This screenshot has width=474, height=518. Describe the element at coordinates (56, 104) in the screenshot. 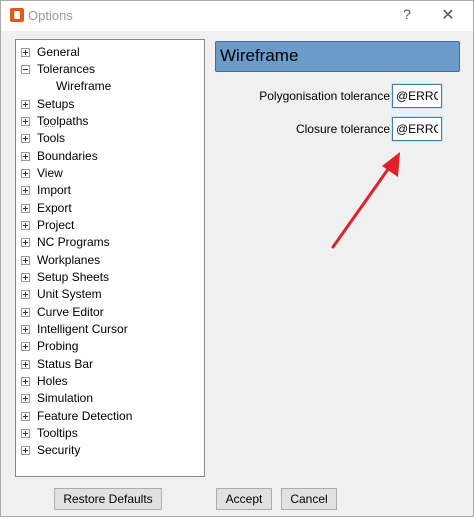

I see `tree-item-label: Setups` at that location.